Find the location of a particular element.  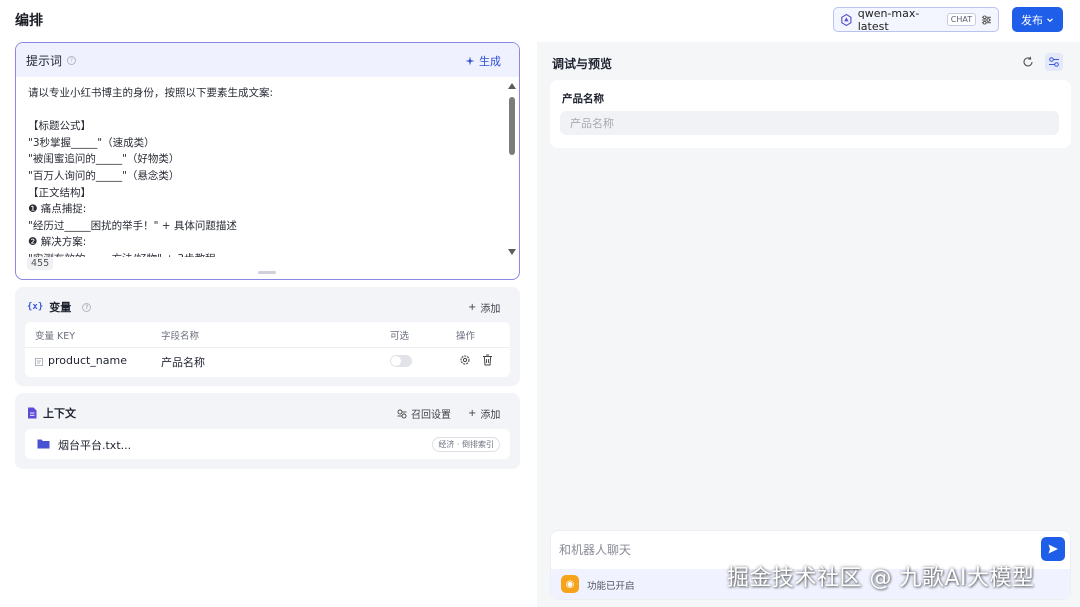

page-title: 编排 is located at coordinates (29, 21).